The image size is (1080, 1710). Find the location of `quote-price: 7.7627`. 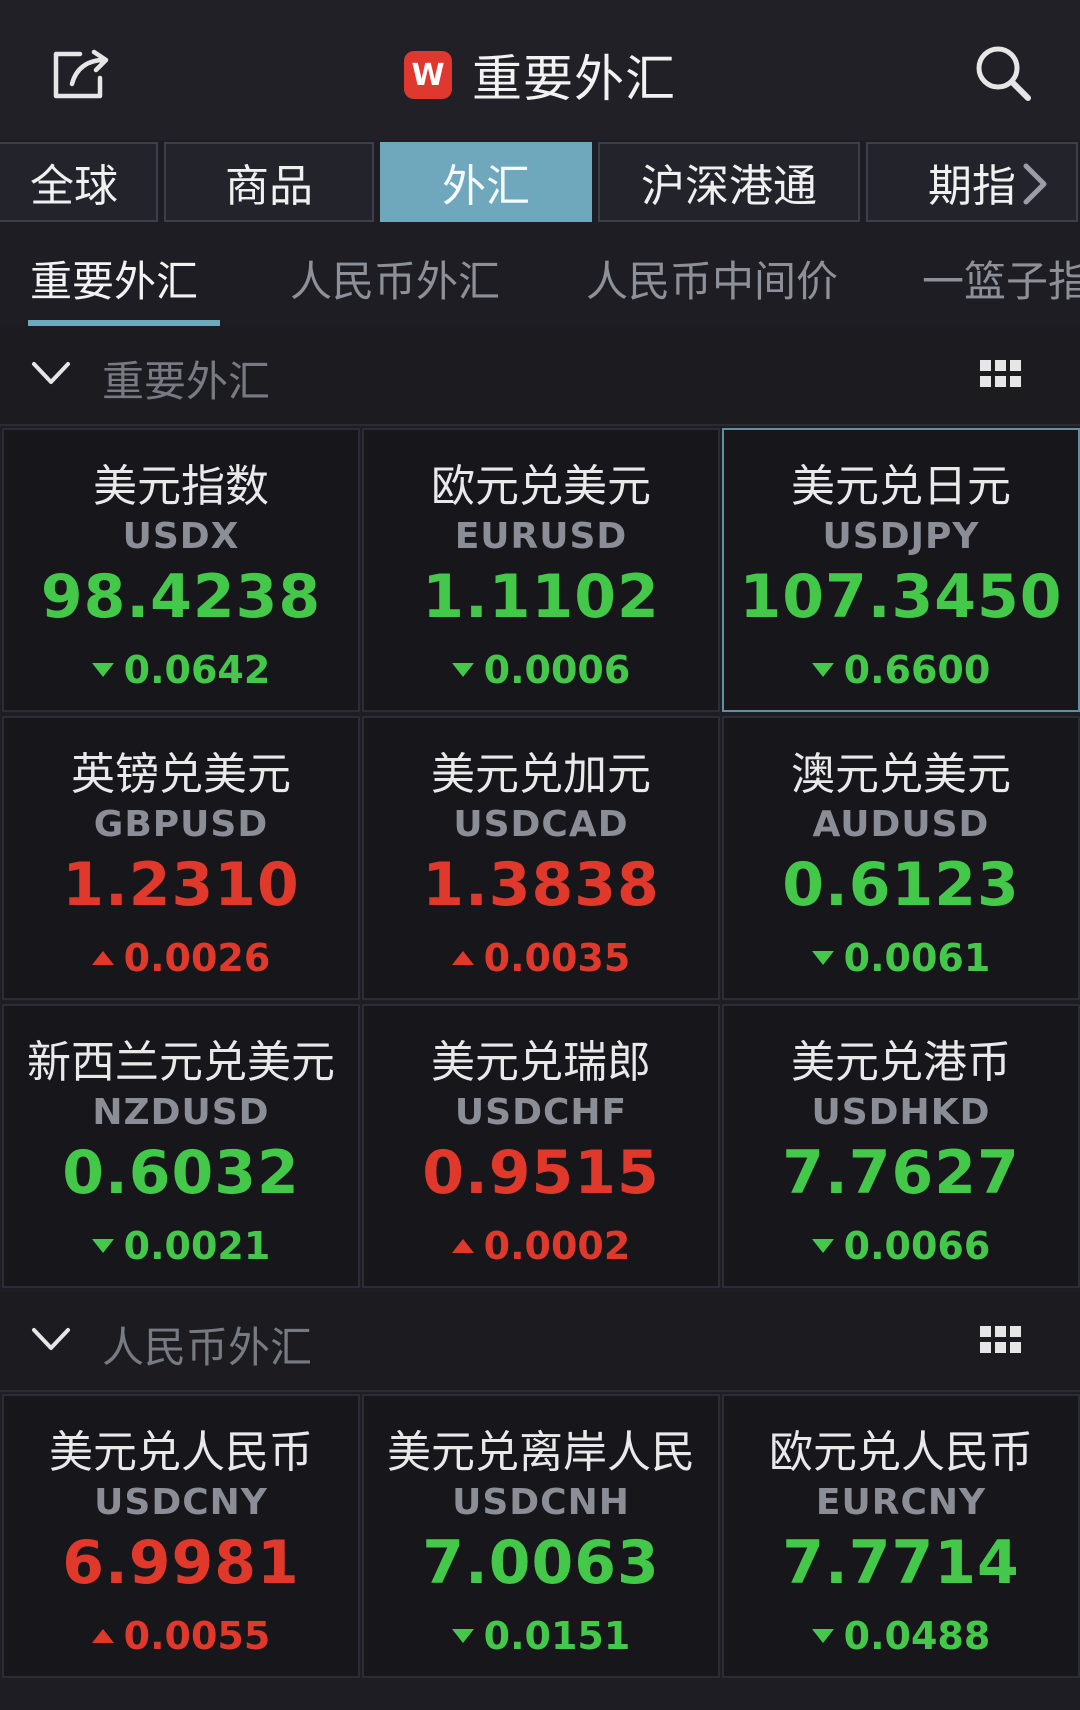

quote-price: 7.7627 is located at coordinates (901, 1173).